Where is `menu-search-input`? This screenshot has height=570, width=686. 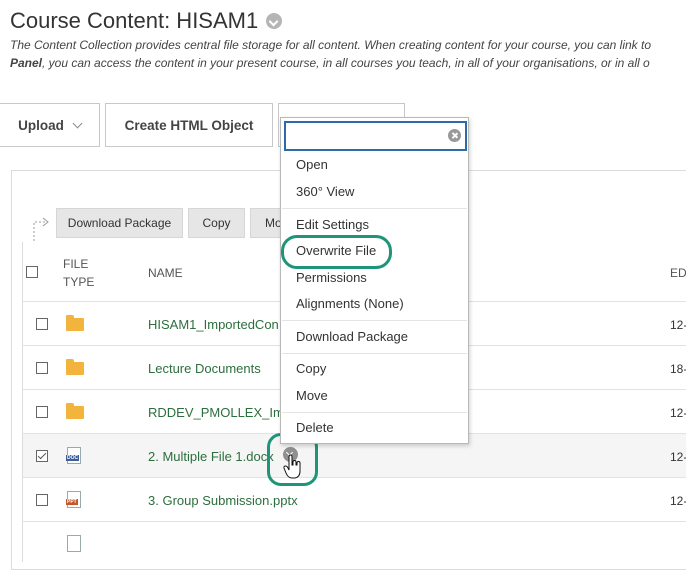 menu-search-input is located at coordinates (375, 136).